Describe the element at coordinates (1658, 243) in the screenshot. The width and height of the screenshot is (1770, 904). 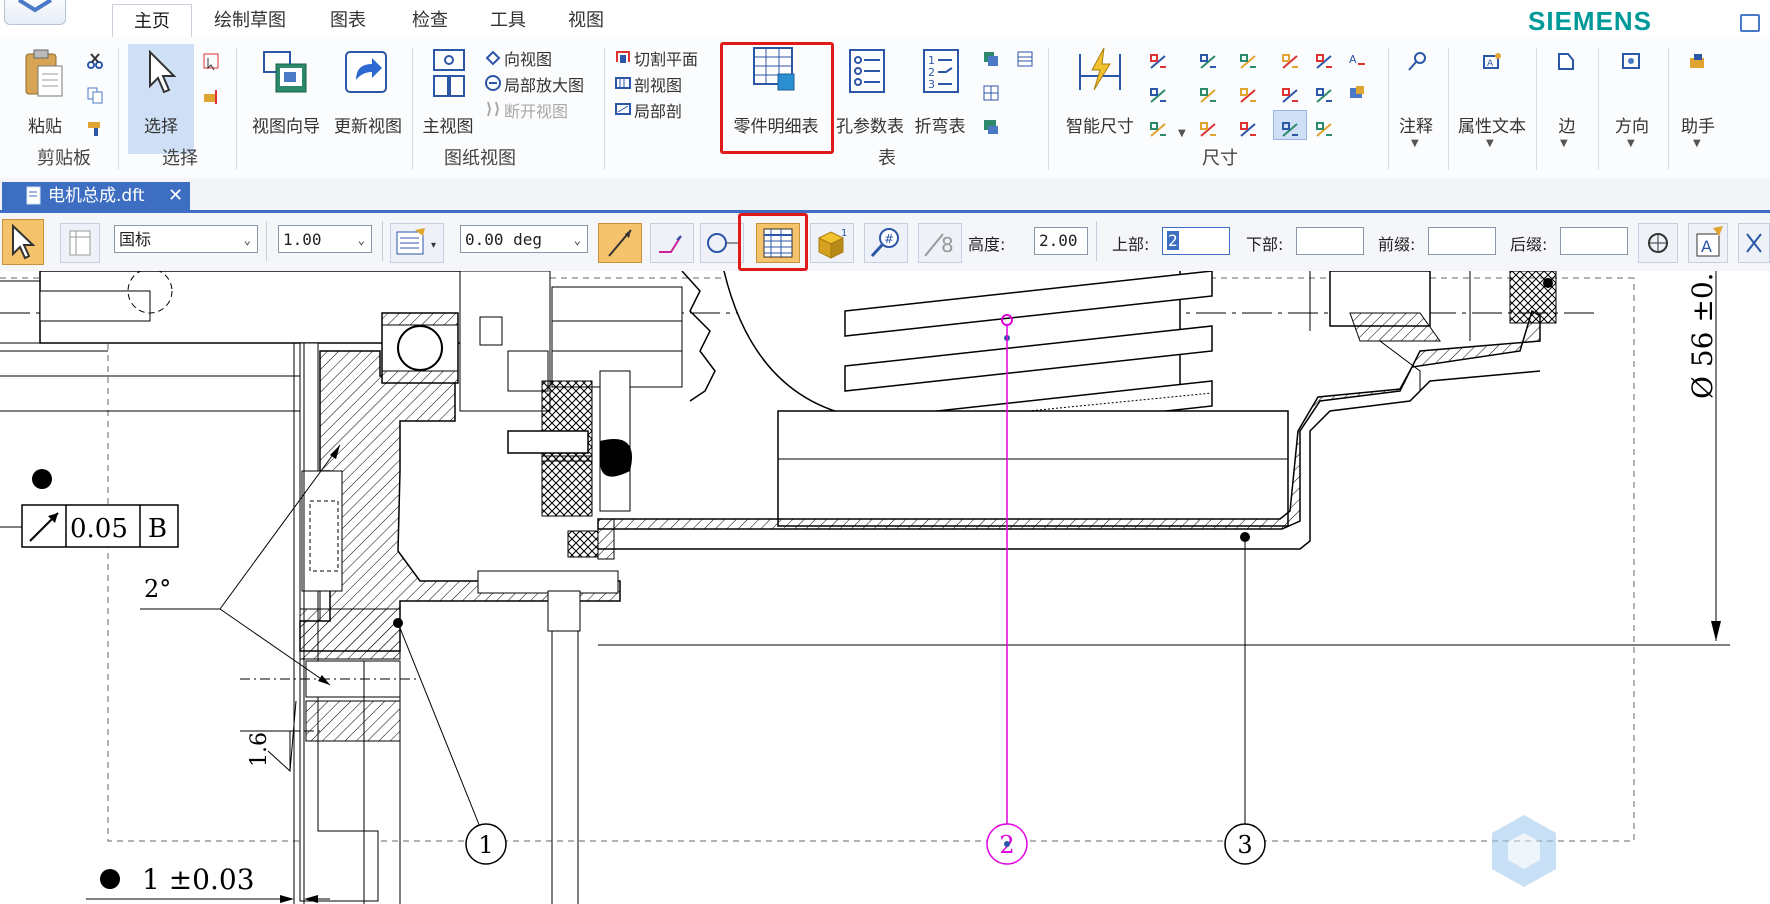
I see `symbol-button` at that location.